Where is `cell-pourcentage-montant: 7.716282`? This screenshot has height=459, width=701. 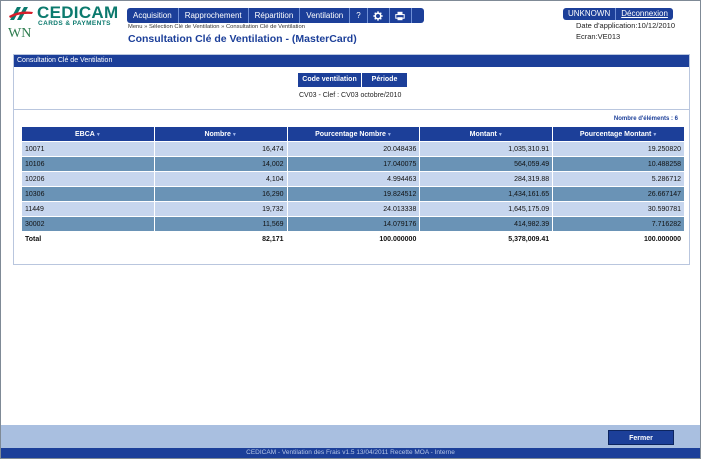 cell-pourcentage-montant: 7.716282 is located at coordinates (618, 224).